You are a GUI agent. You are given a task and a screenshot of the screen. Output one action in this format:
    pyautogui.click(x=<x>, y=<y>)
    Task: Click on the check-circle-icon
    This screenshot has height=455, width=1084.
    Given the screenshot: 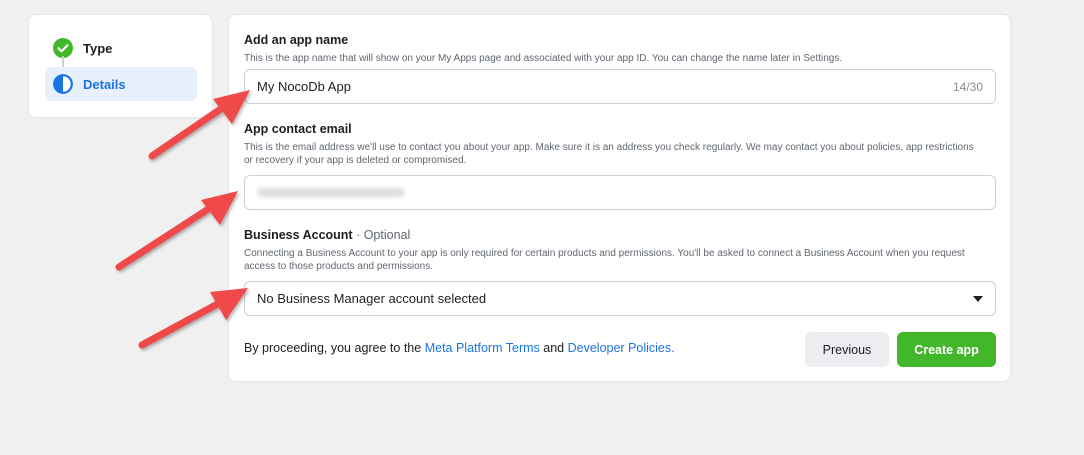 What is the action you would take?
    pyautogui.click(x=63, y=48)
    